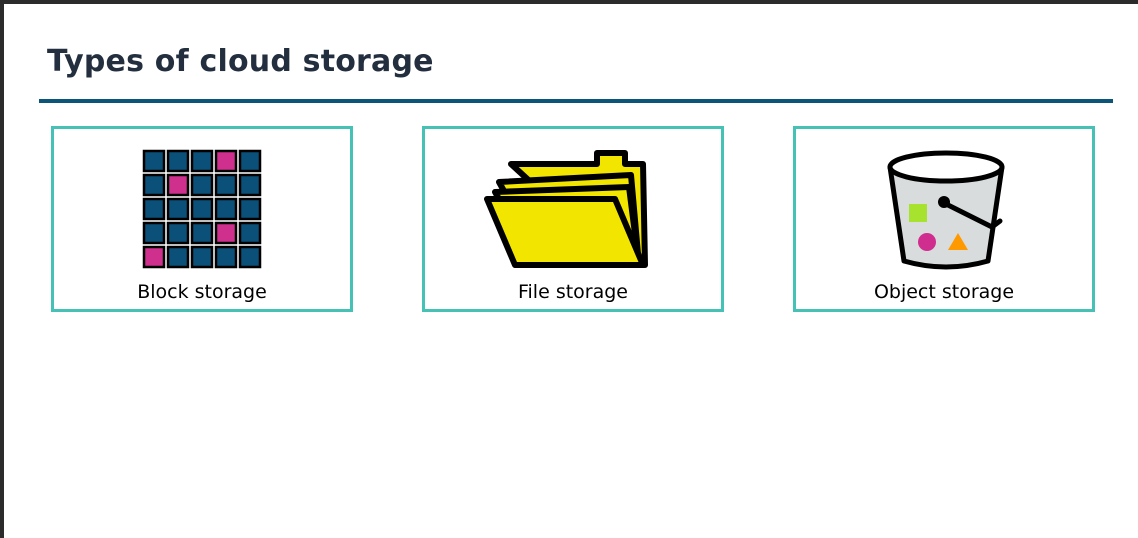 This screenshot has width=1138, height=538. I want to click on card-object-storage: Object storage, so click(944, 219).